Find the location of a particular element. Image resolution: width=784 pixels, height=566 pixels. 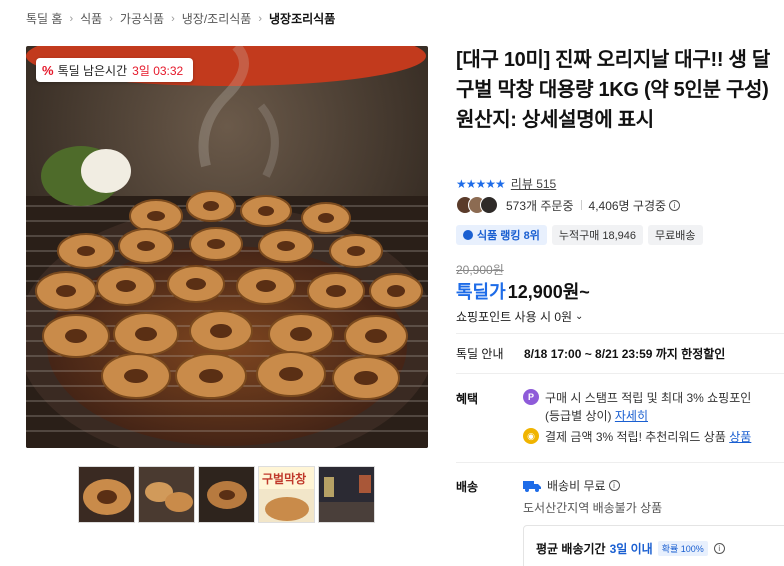

thumbnail-strip: 구벌막창 is located at coordinates (226, 494).